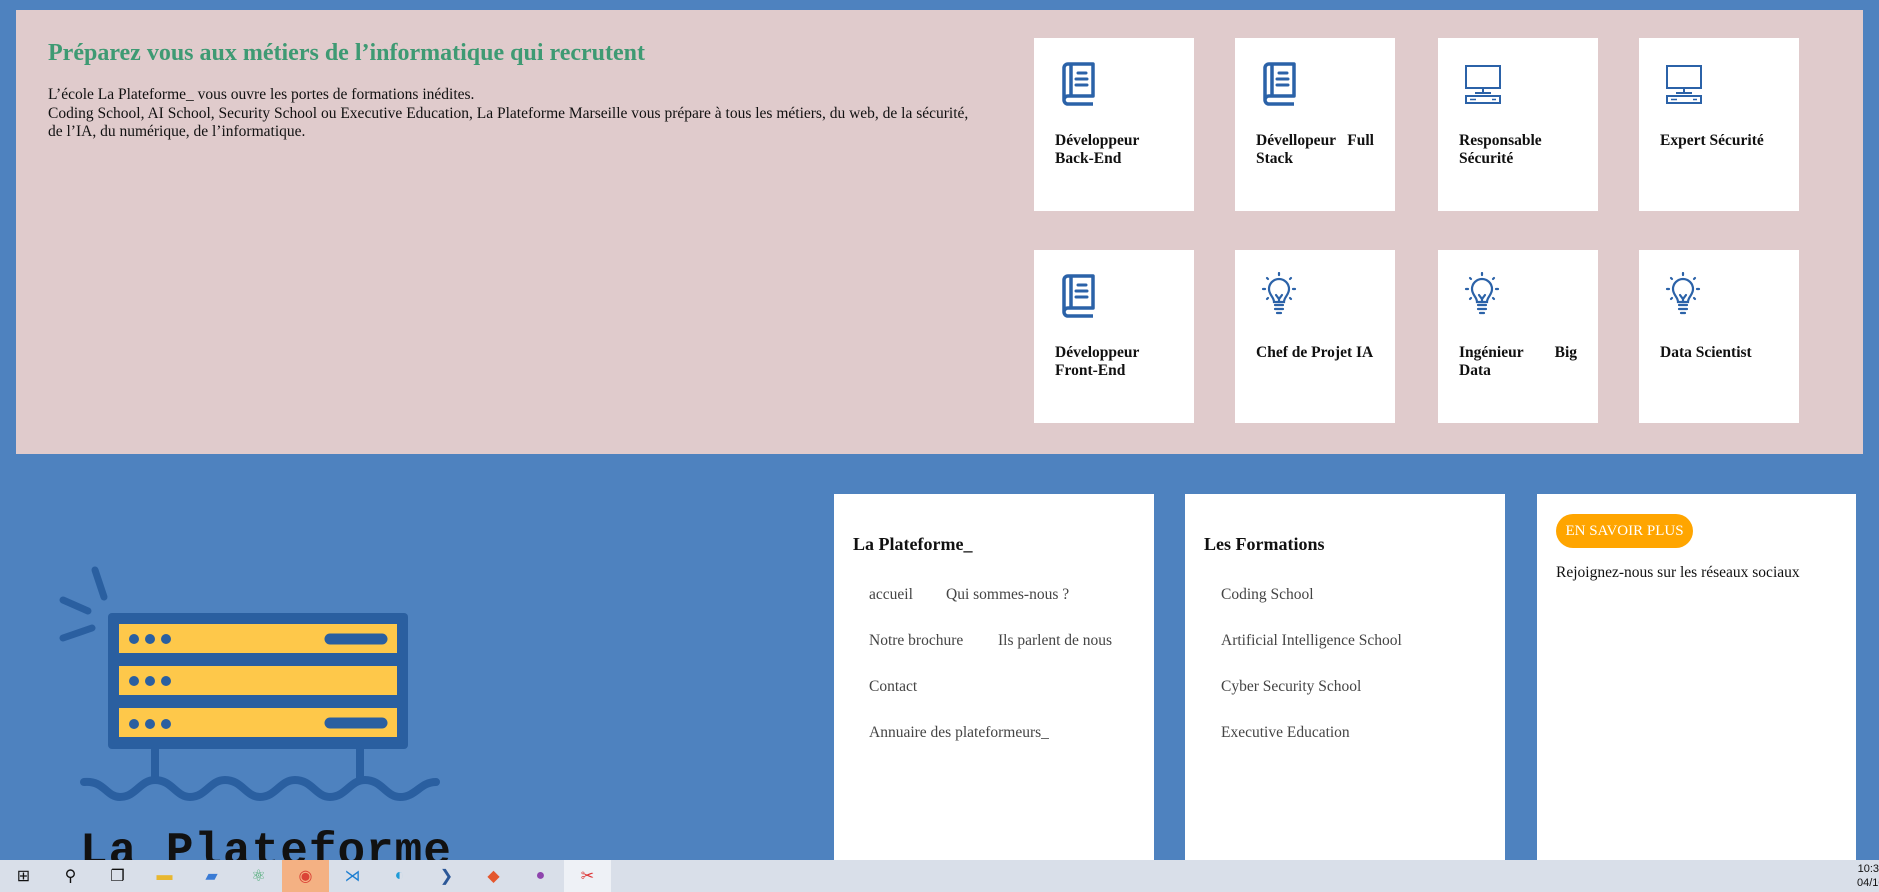  What do you see at coordinates (540, 876) in the screenshot?
I see `github-desktop-icon: ●` at bounding box center [540, 876].